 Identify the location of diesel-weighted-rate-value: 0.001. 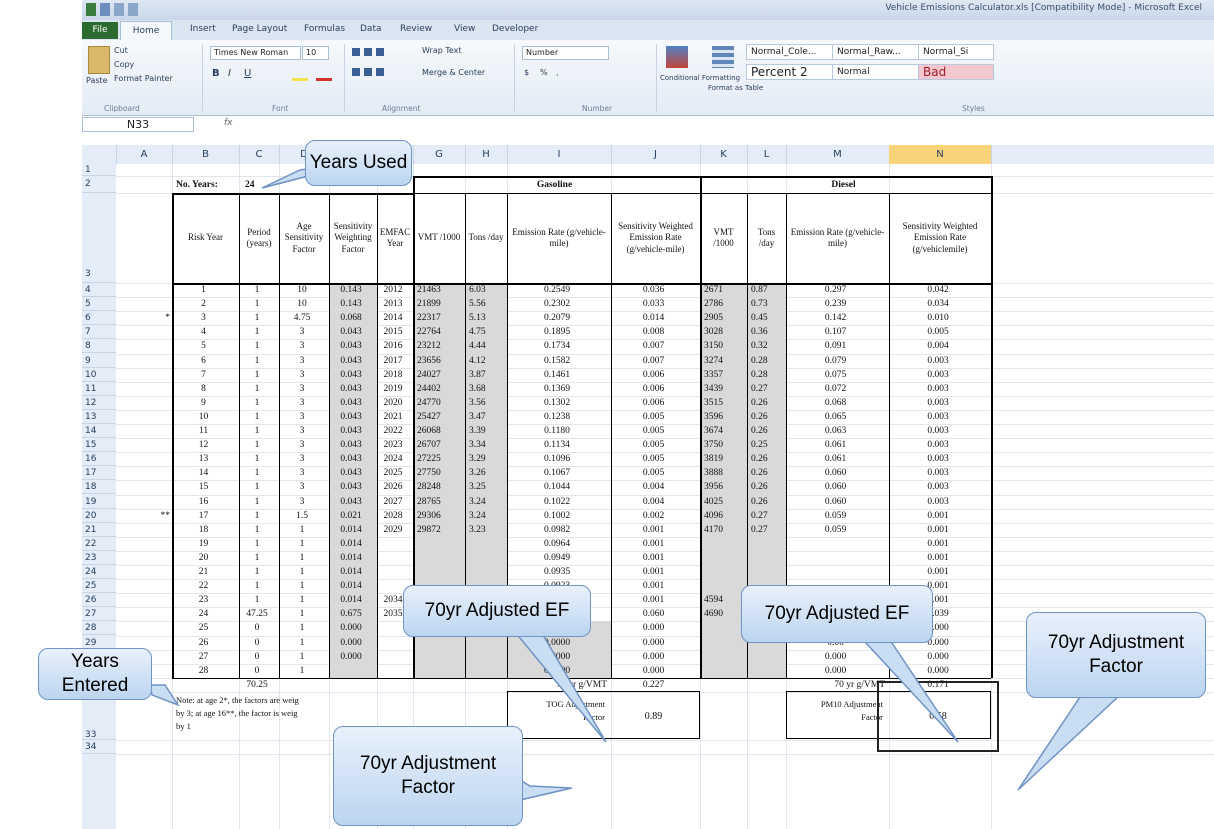
(938, 572).